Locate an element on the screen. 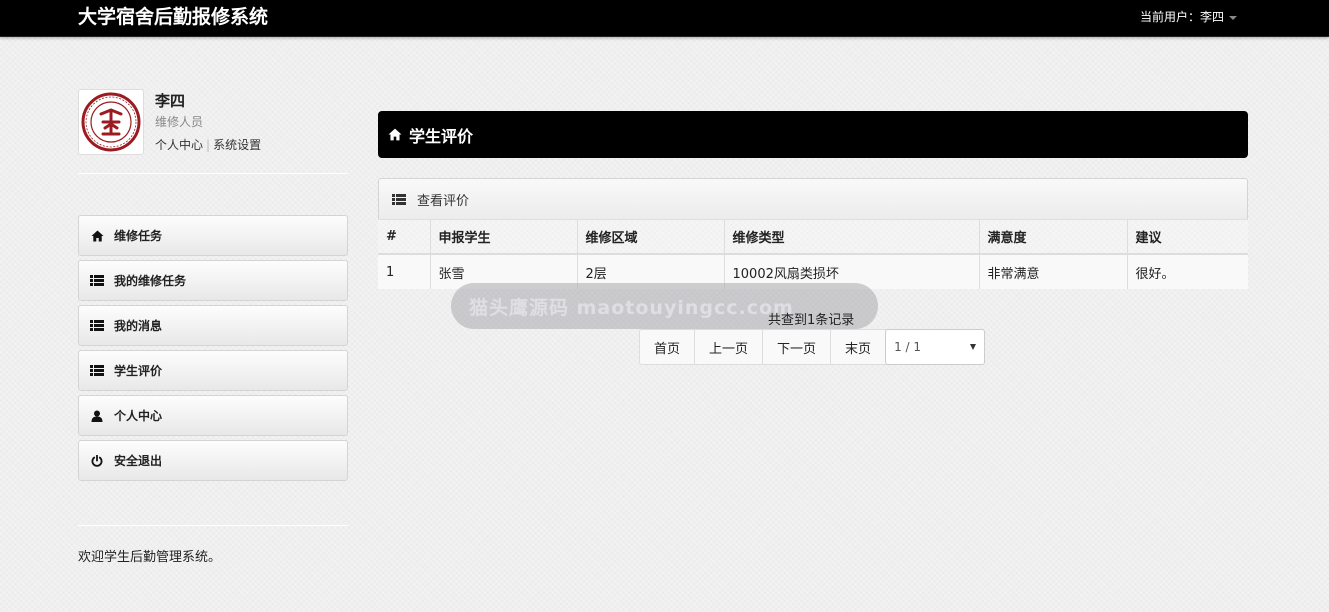  sidebar-item-logout: 安全退出 is located at coordinates (213, 460).